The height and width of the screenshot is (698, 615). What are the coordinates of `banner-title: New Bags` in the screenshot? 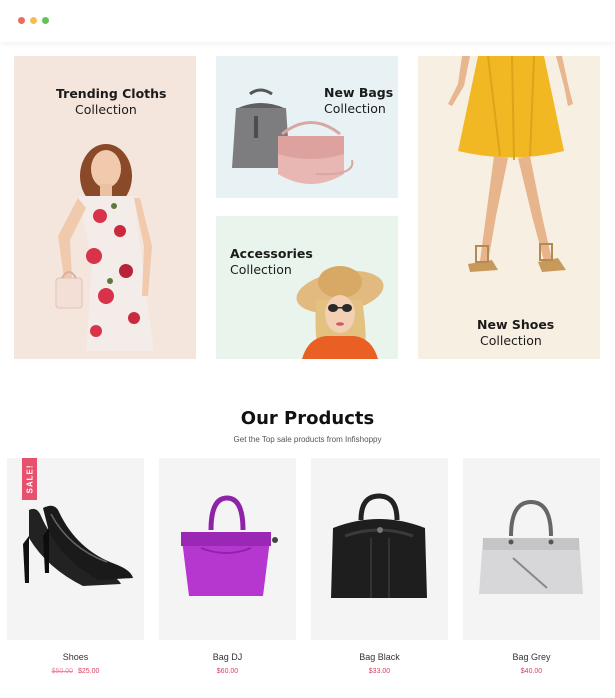 It's located at (359, 92).